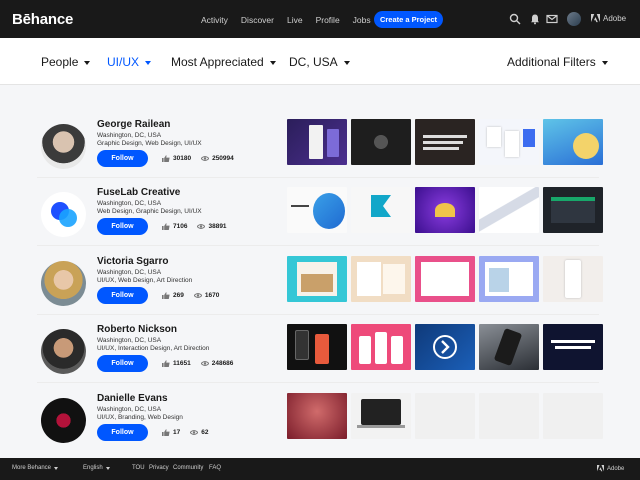  What do you see at coordinates (140, 417) in the screenshot?
I see `creative-fields: UI/UX, Branding, Web Design` at bounding box center [140, 417].